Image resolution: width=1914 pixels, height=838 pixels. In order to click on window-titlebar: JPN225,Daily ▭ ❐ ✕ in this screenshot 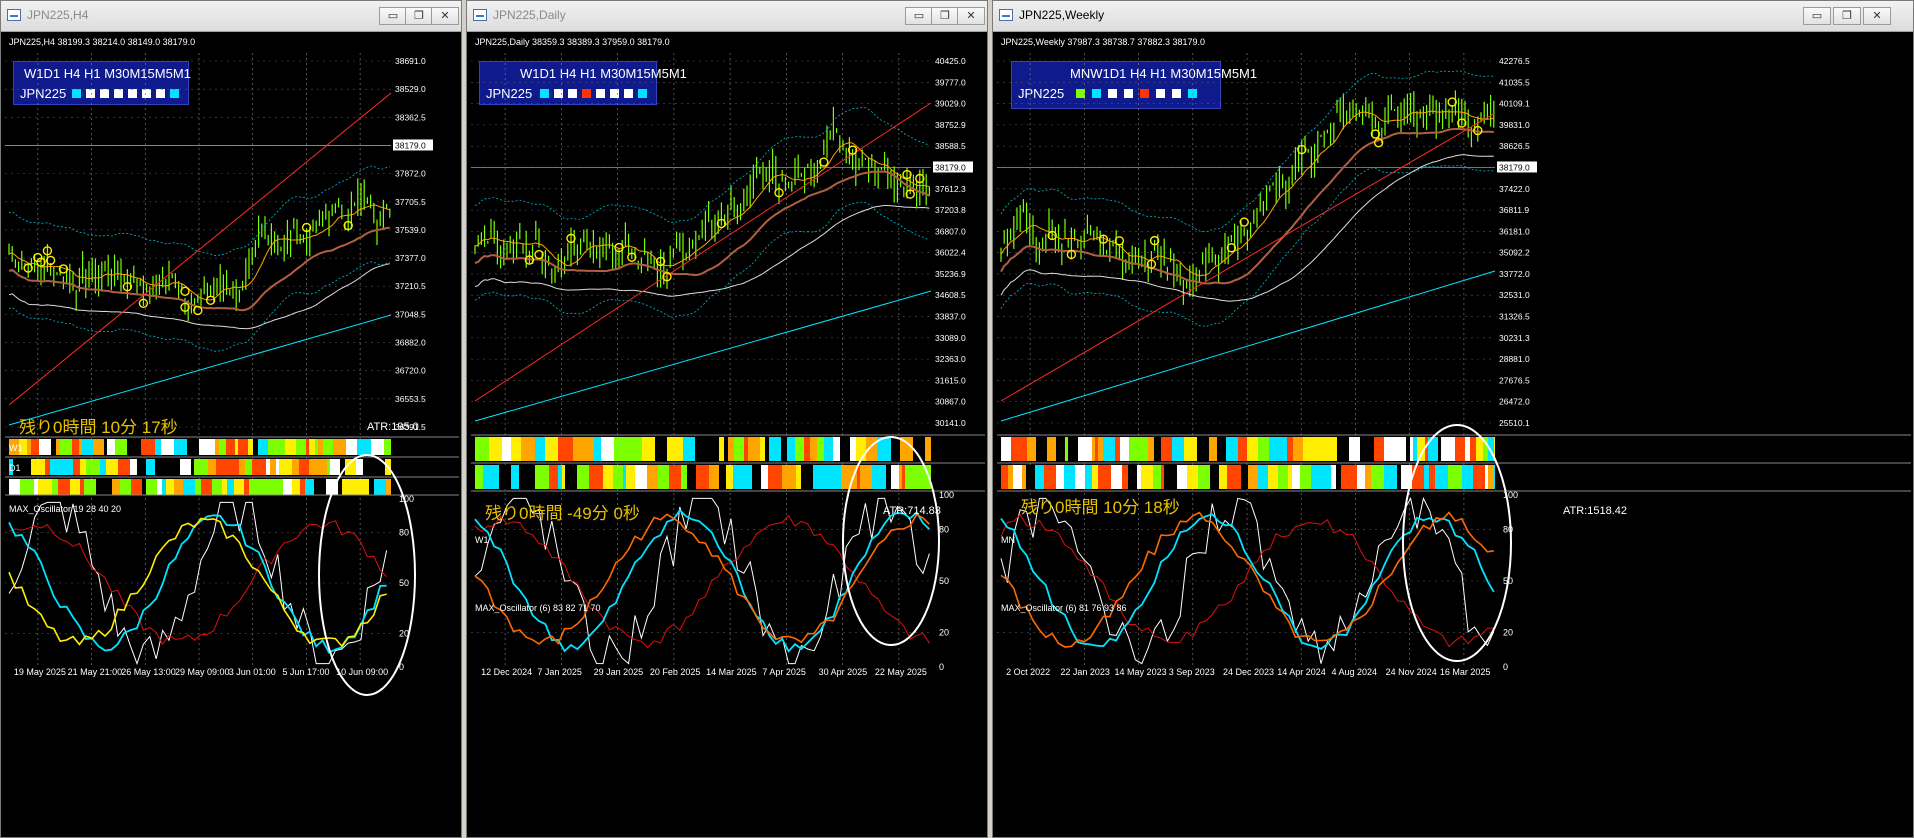, I will do `click(727, 16)`.